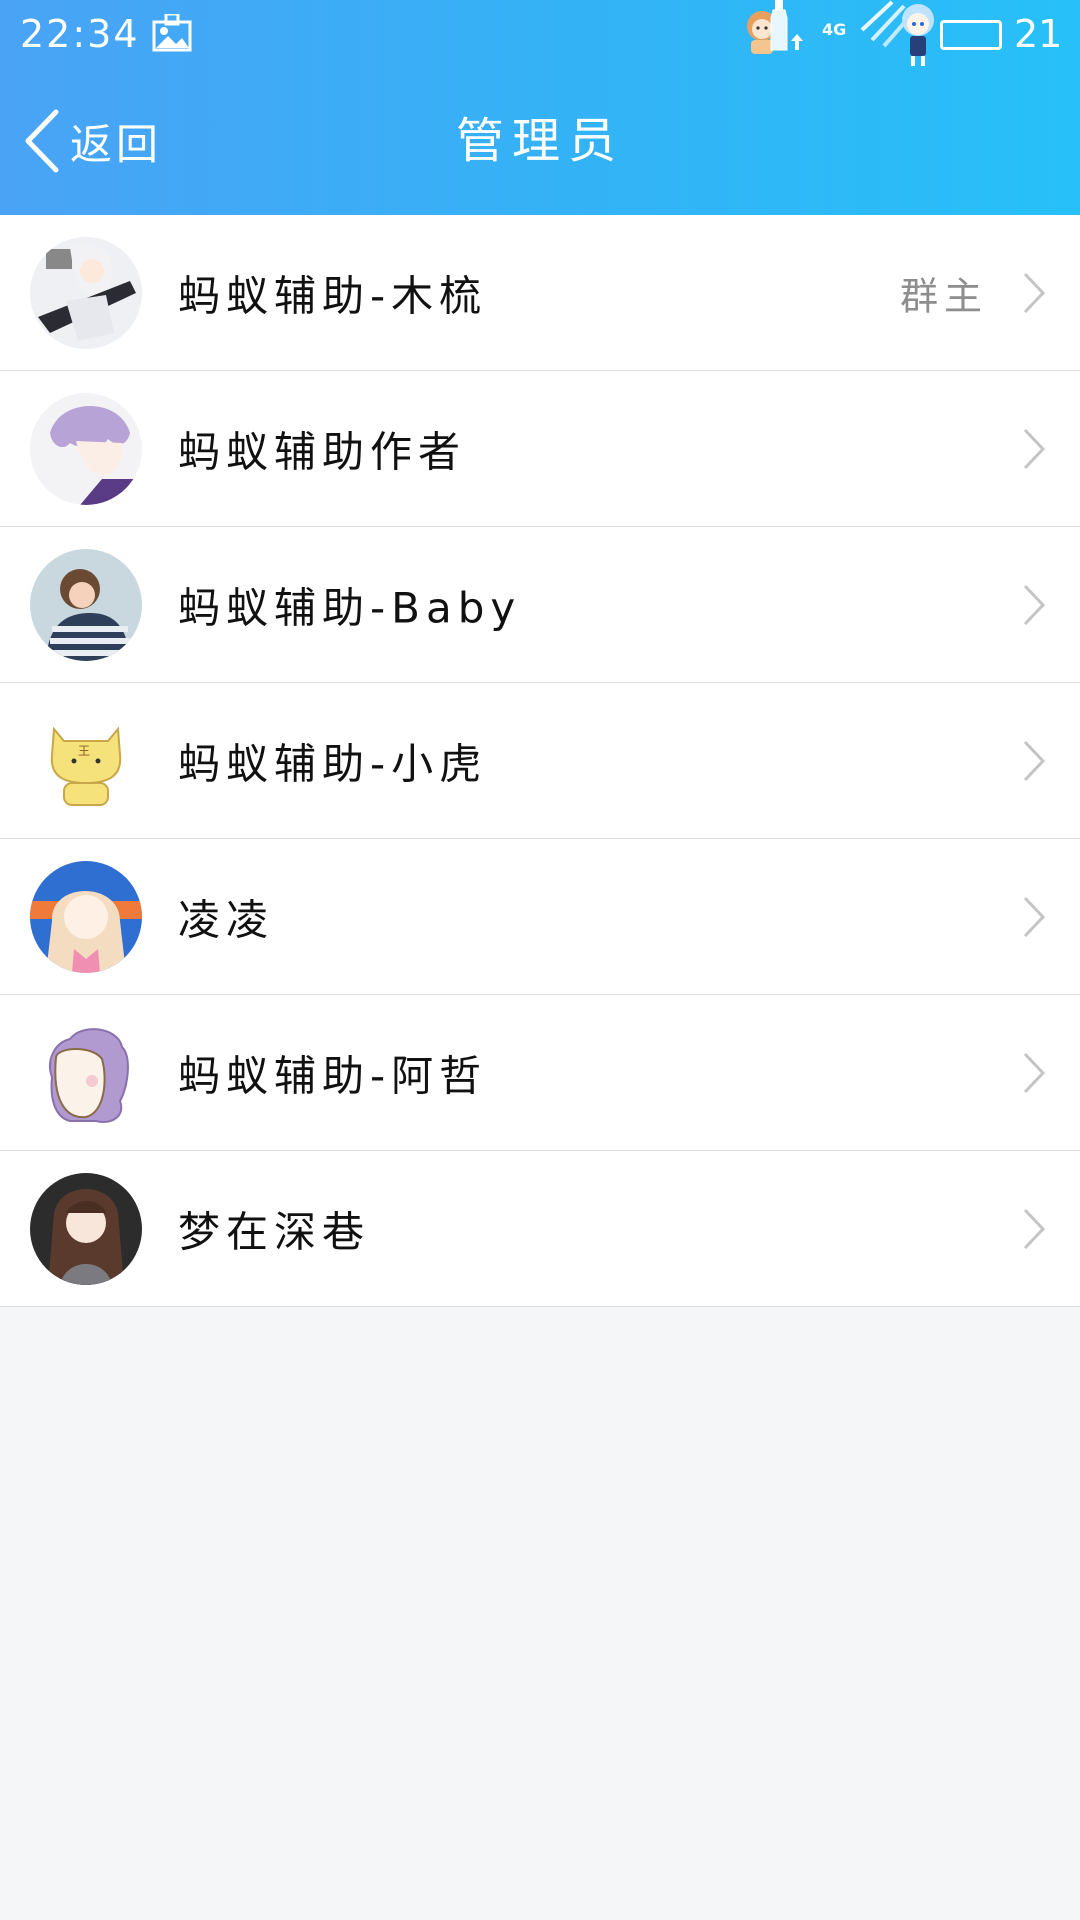 Image resolution: width=1080 pixels, height=1920 pixels. What do you see at coordinates (834, 29) in the screenshot?
I see `network-type: 4G` at bounding box center [834, 29].